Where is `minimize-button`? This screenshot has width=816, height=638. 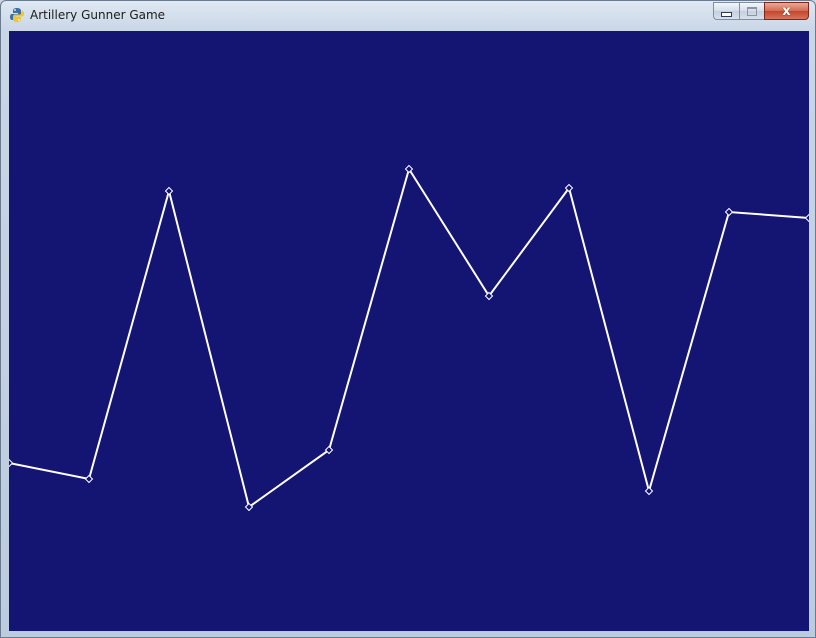 minimize-button is located at coordinates (726, 11).